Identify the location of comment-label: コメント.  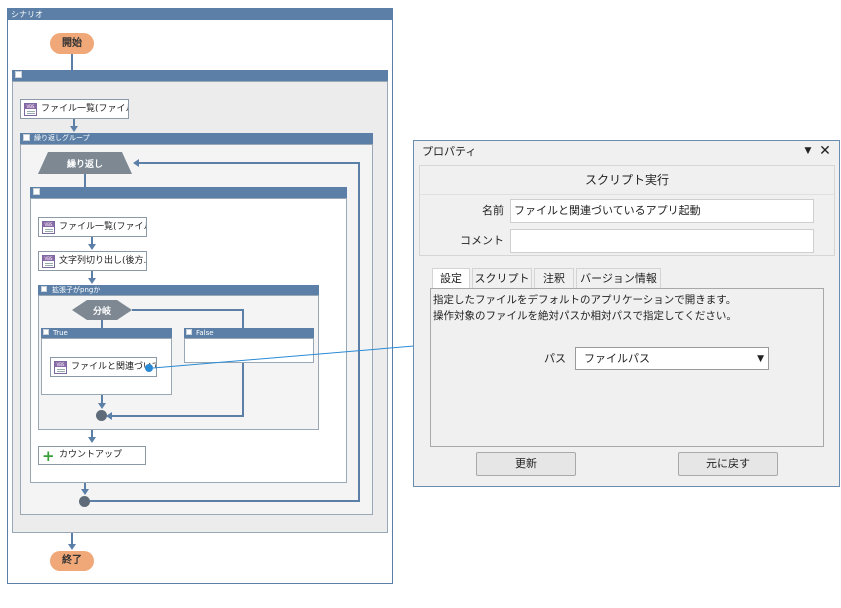
(482, 240).